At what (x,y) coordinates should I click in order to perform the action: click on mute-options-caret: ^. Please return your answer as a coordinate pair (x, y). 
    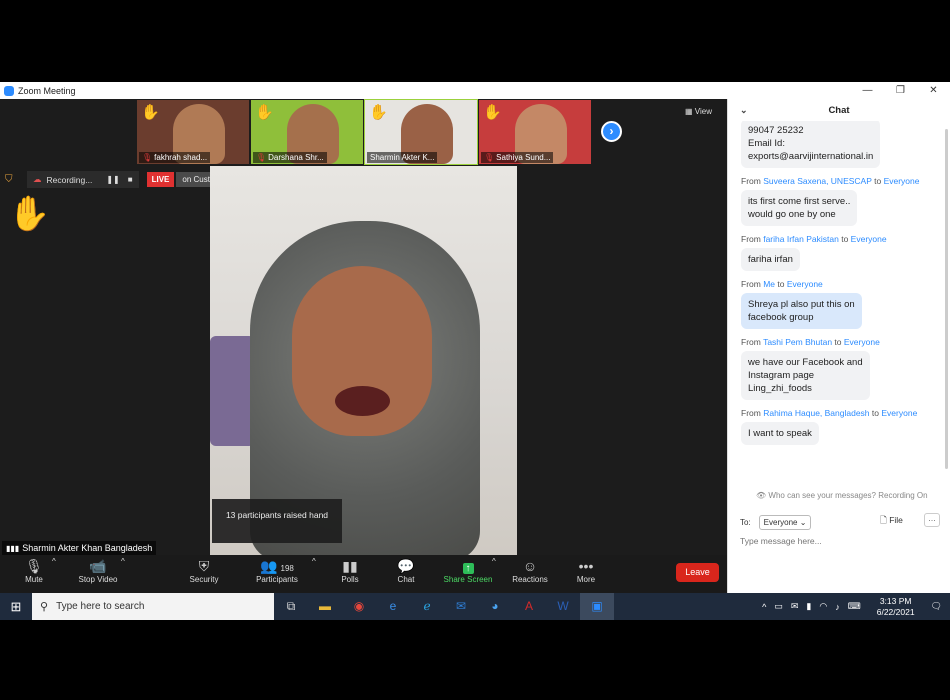
    Looking at the image, I should click on (54, 561).